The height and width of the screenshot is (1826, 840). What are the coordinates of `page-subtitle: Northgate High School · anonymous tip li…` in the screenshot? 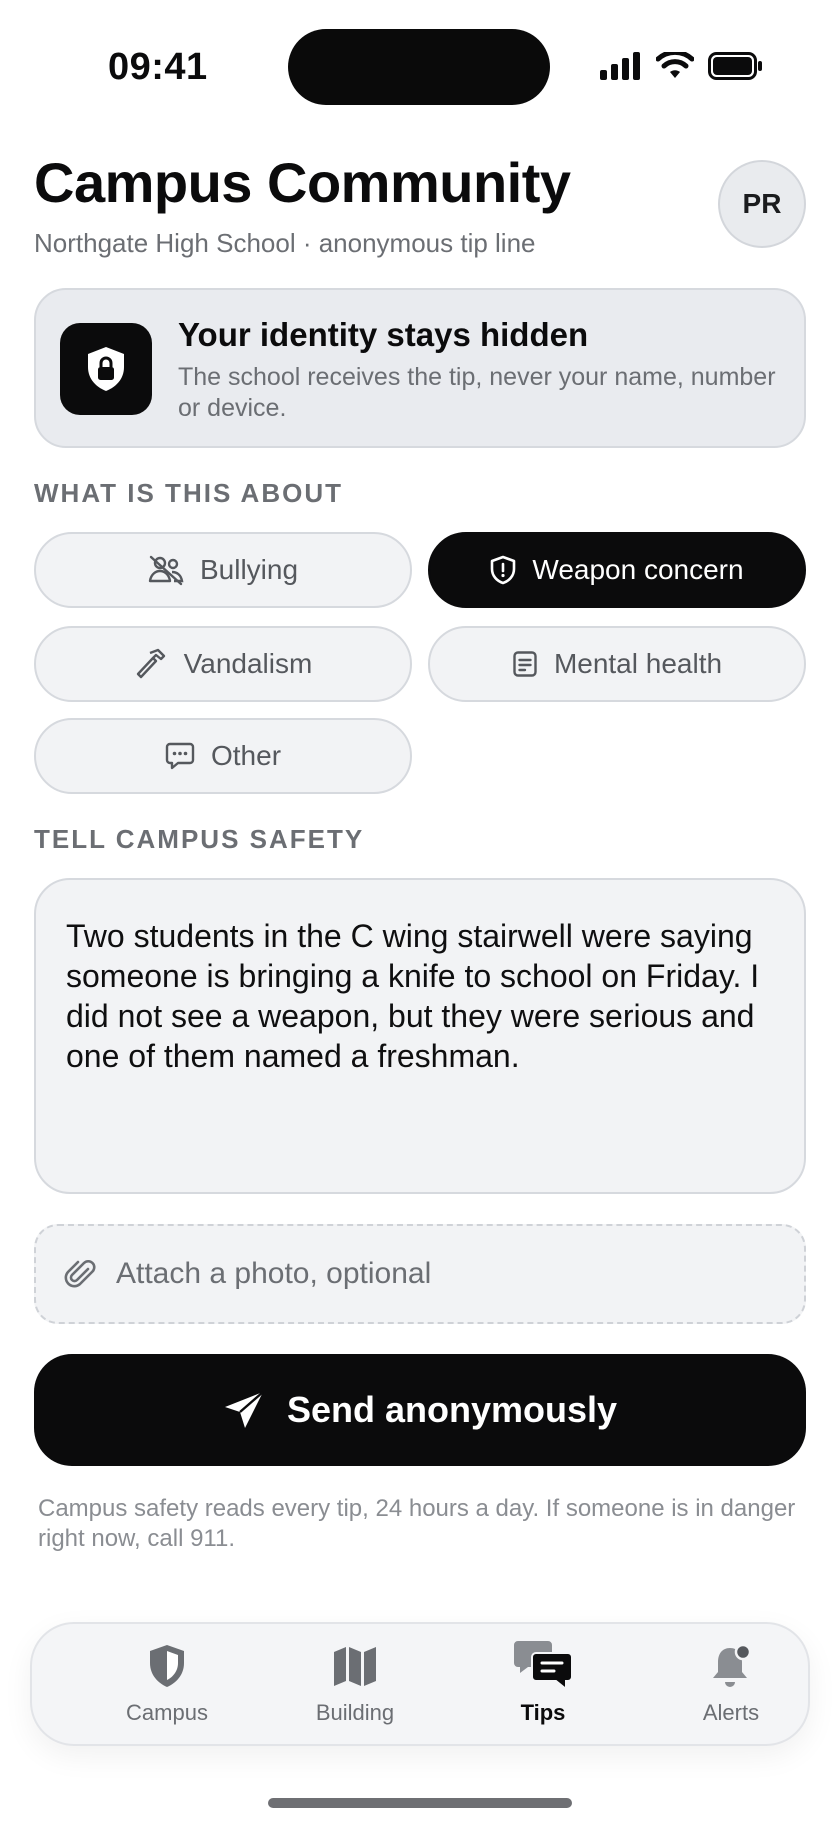 It's located at (285, 243).